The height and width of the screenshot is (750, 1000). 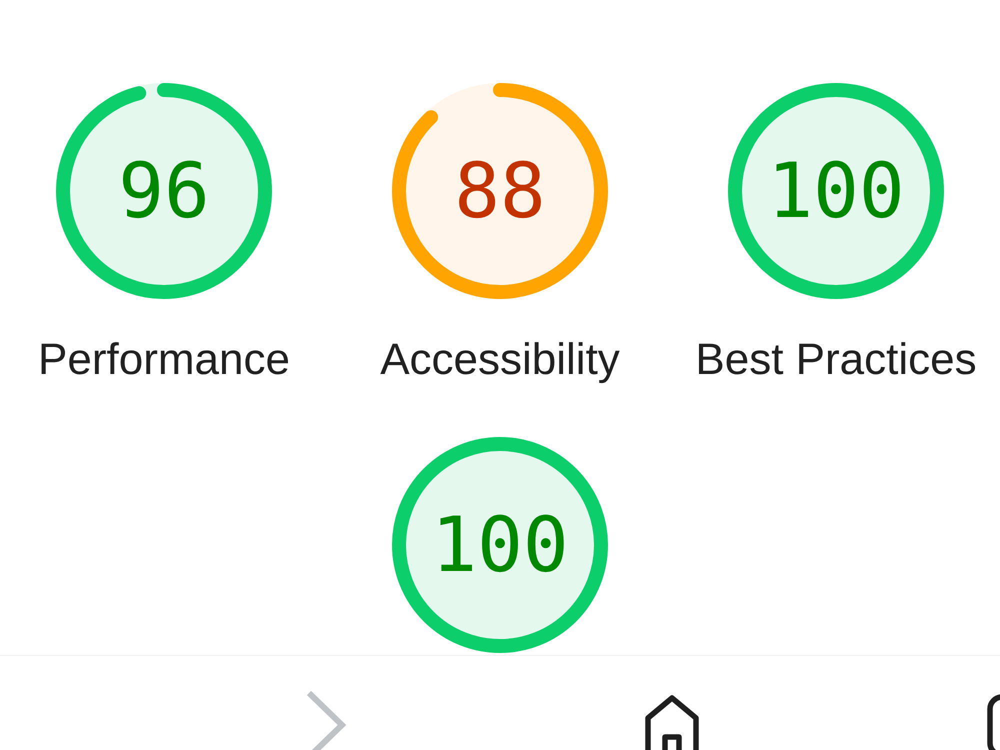 What do you see at coordinates (500, 191) in the screenshot?
I see `score-value: 88` at bounding box center [500, 191].